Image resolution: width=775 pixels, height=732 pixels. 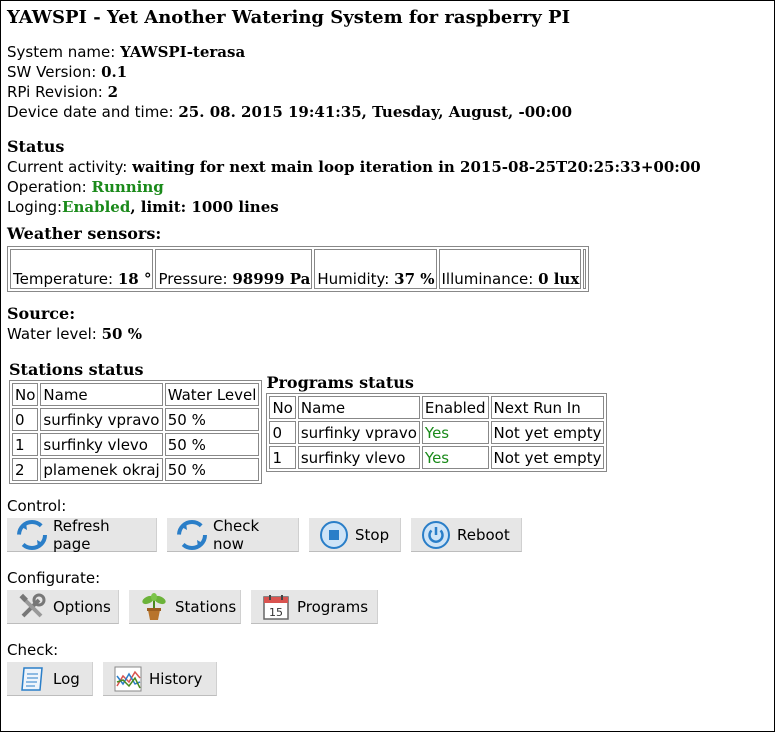 I want to click on history-button: History, so click(x=160, y=679).